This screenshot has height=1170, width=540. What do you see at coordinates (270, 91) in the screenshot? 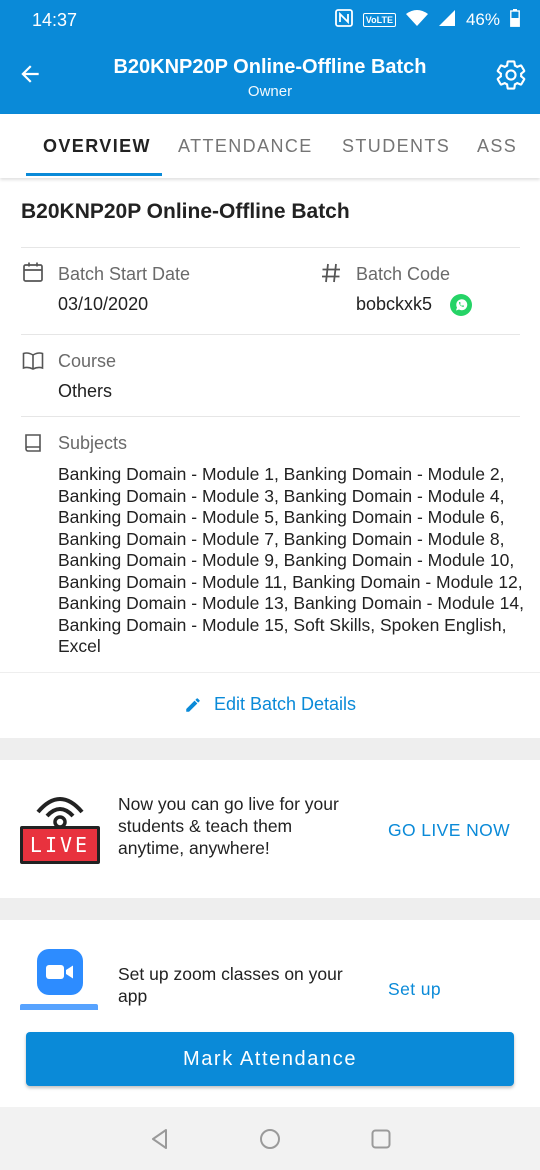
I see `page-subtitle: Owner` at bounding box center [270, 91].